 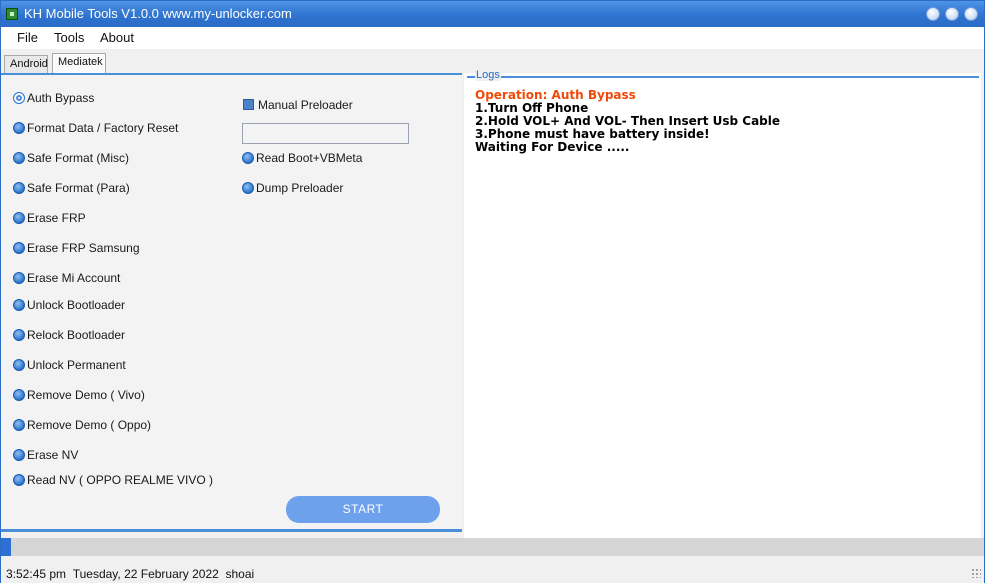 I want to click on menu-bar: File Tools About, so click(x=492, y=38).